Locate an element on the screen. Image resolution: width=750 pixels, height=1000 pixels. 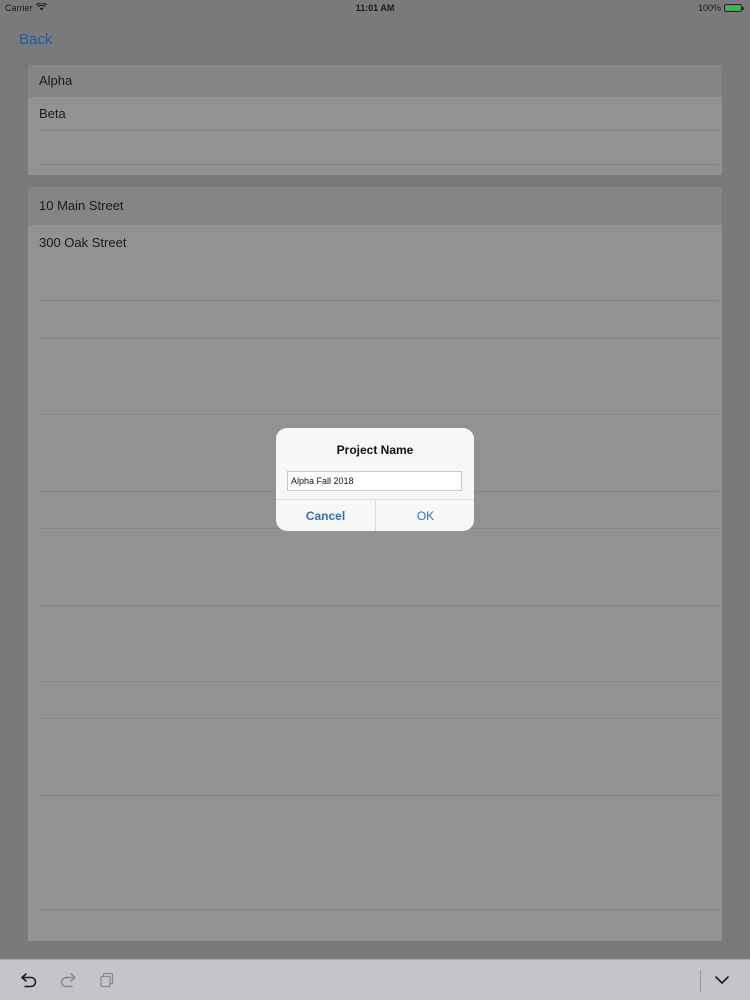
project-name-input is located at coordinates (374, 481).